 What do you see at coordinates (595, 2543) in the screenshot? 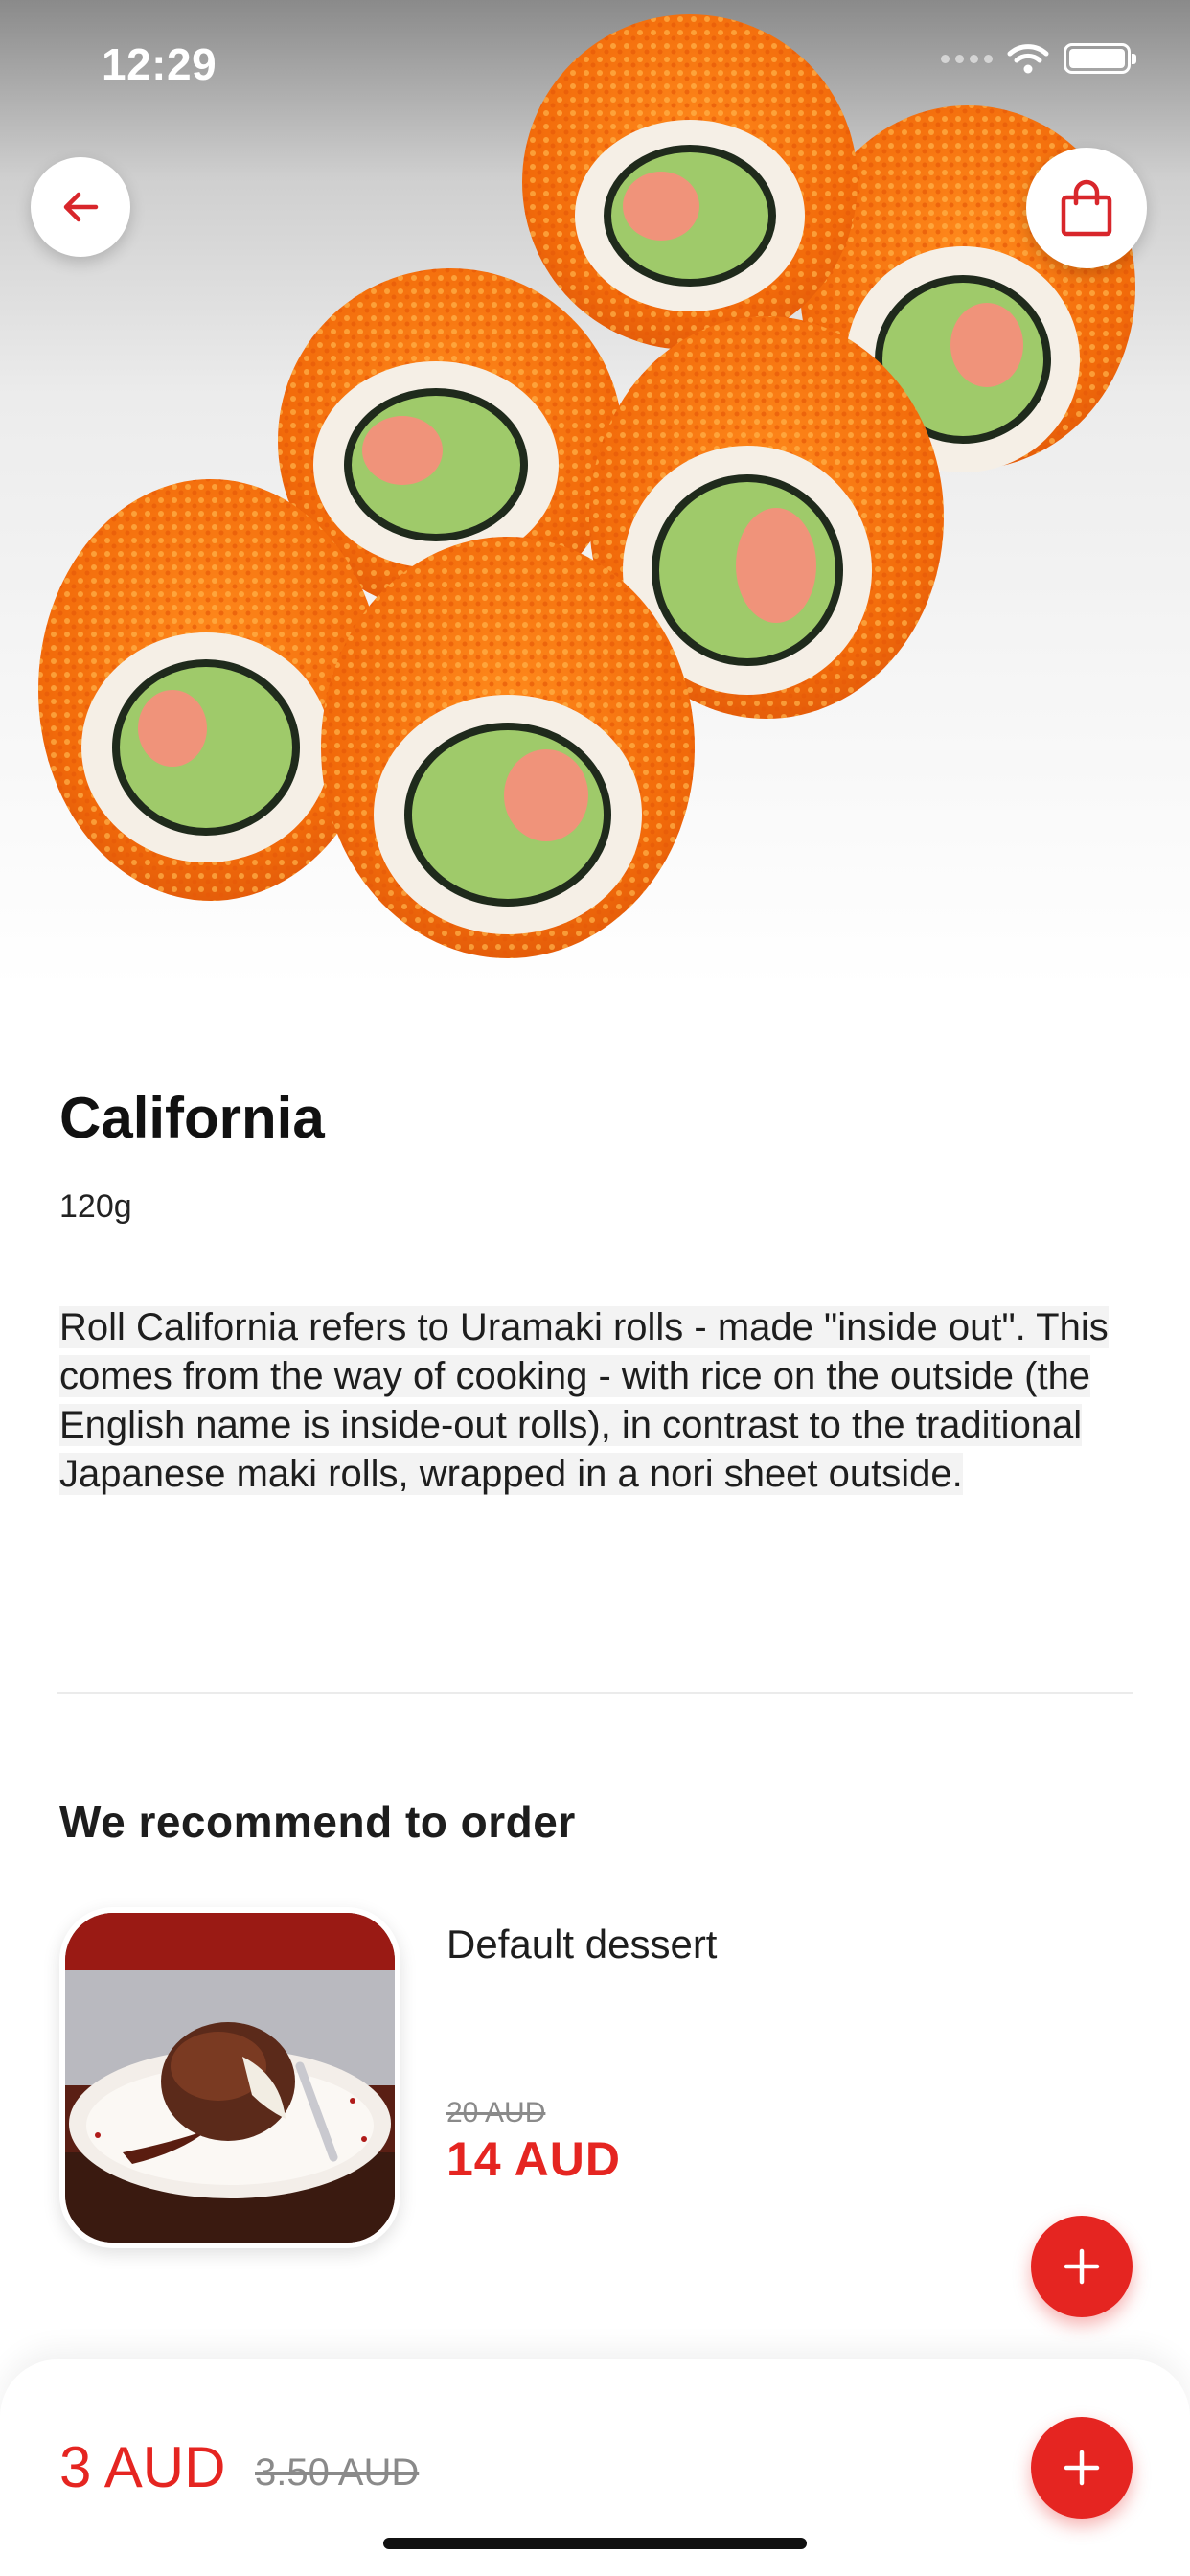
I see `home-indicator` at bounding box center [595, 2543].